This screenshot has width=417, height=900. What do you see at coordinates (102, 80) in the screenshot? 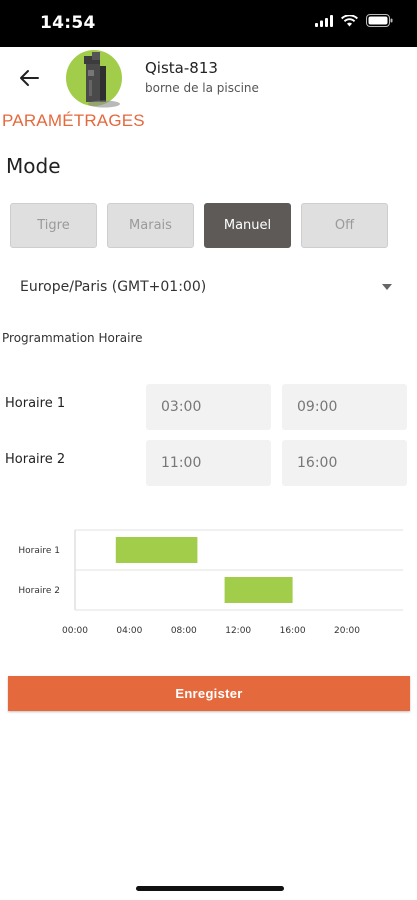
I see `pool-terminal-icon` at bounding box center [102, 80].